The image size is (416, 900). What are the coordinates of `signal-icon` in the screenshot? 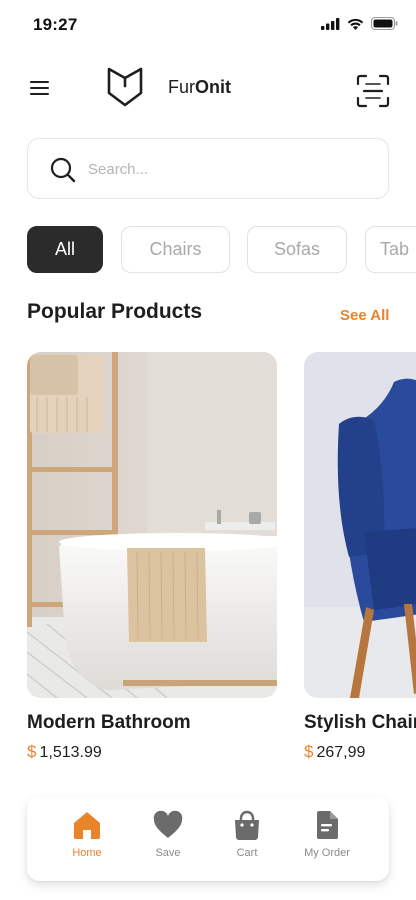 It's located at (330, 23).